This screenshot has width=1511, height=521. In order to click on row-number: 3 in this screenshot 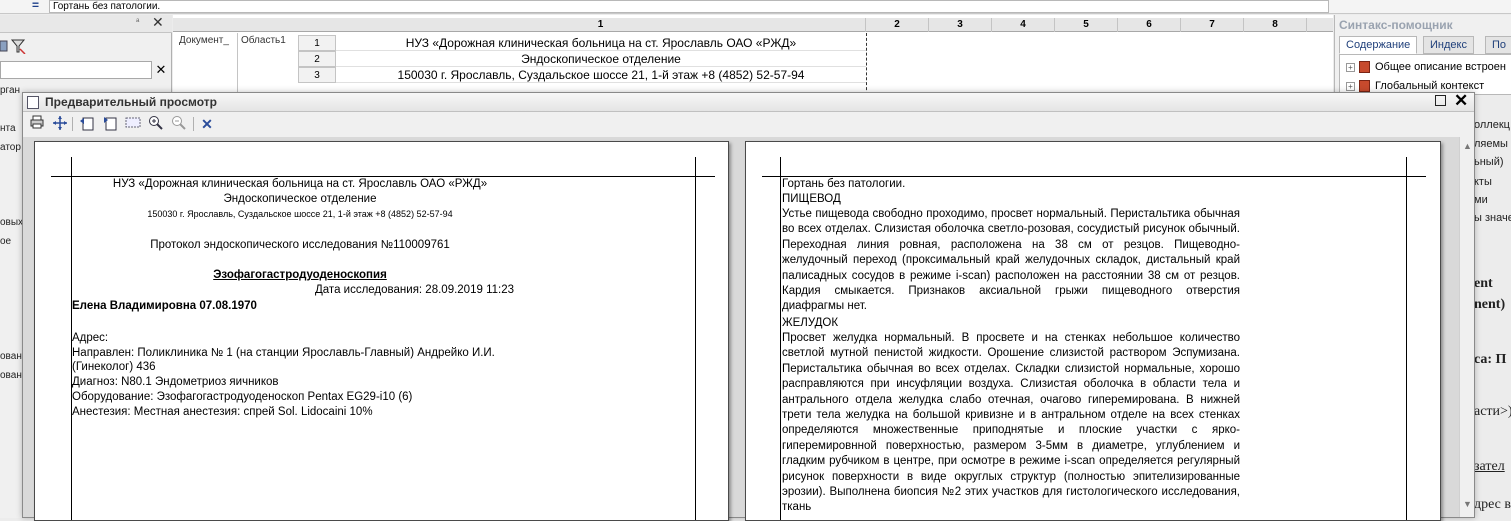, I will do `click(317, 75)`.